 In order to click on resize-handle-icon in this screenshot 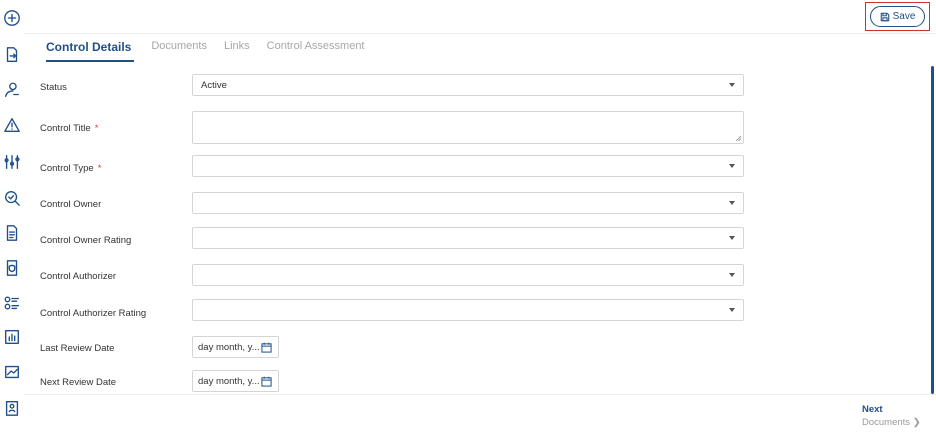, I will do `click(738, 138)`.